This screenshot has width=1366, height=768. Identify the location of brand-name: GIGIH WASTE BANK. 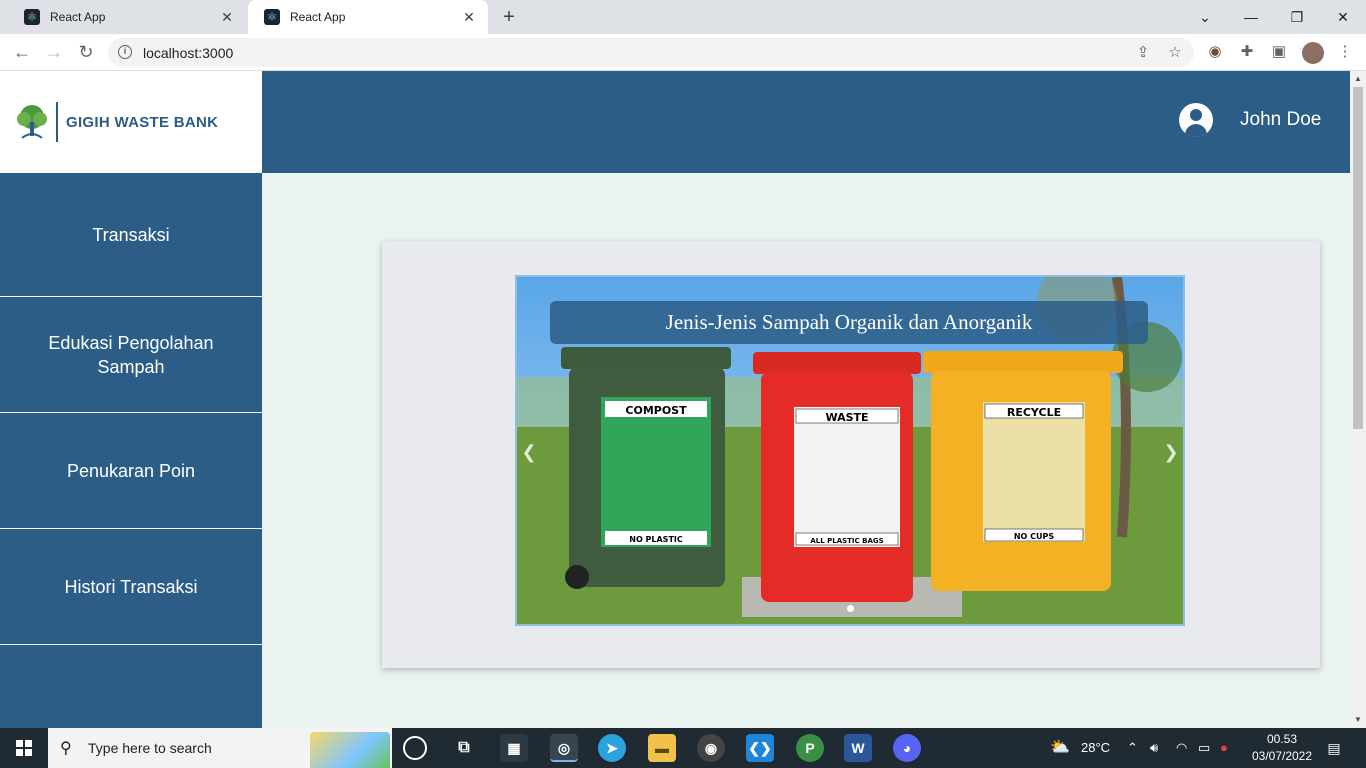
(142, 122).